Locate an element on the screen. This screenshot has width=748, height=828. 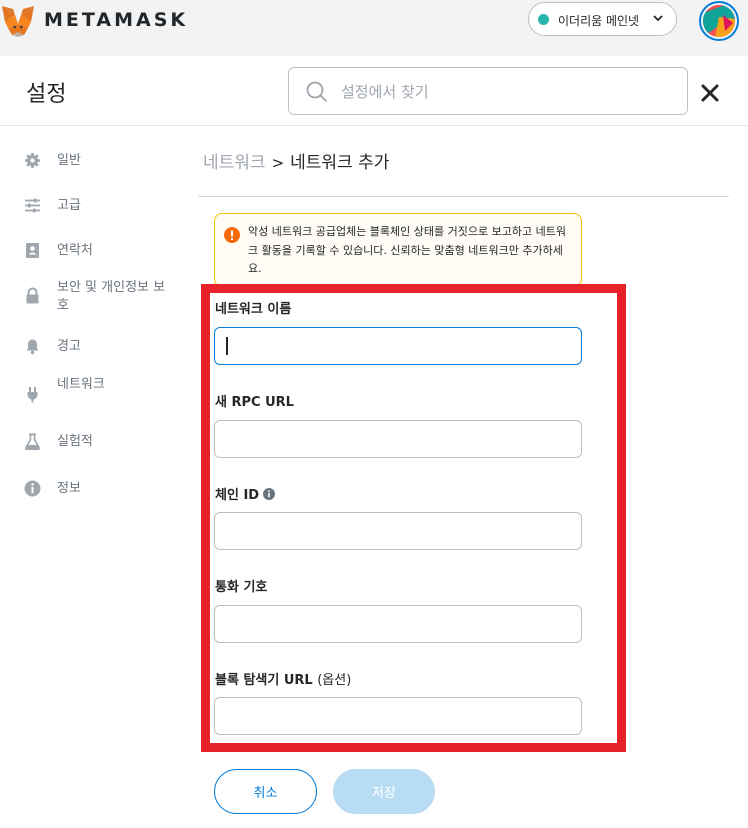
account-avatar is located at coordinates (719, 21).